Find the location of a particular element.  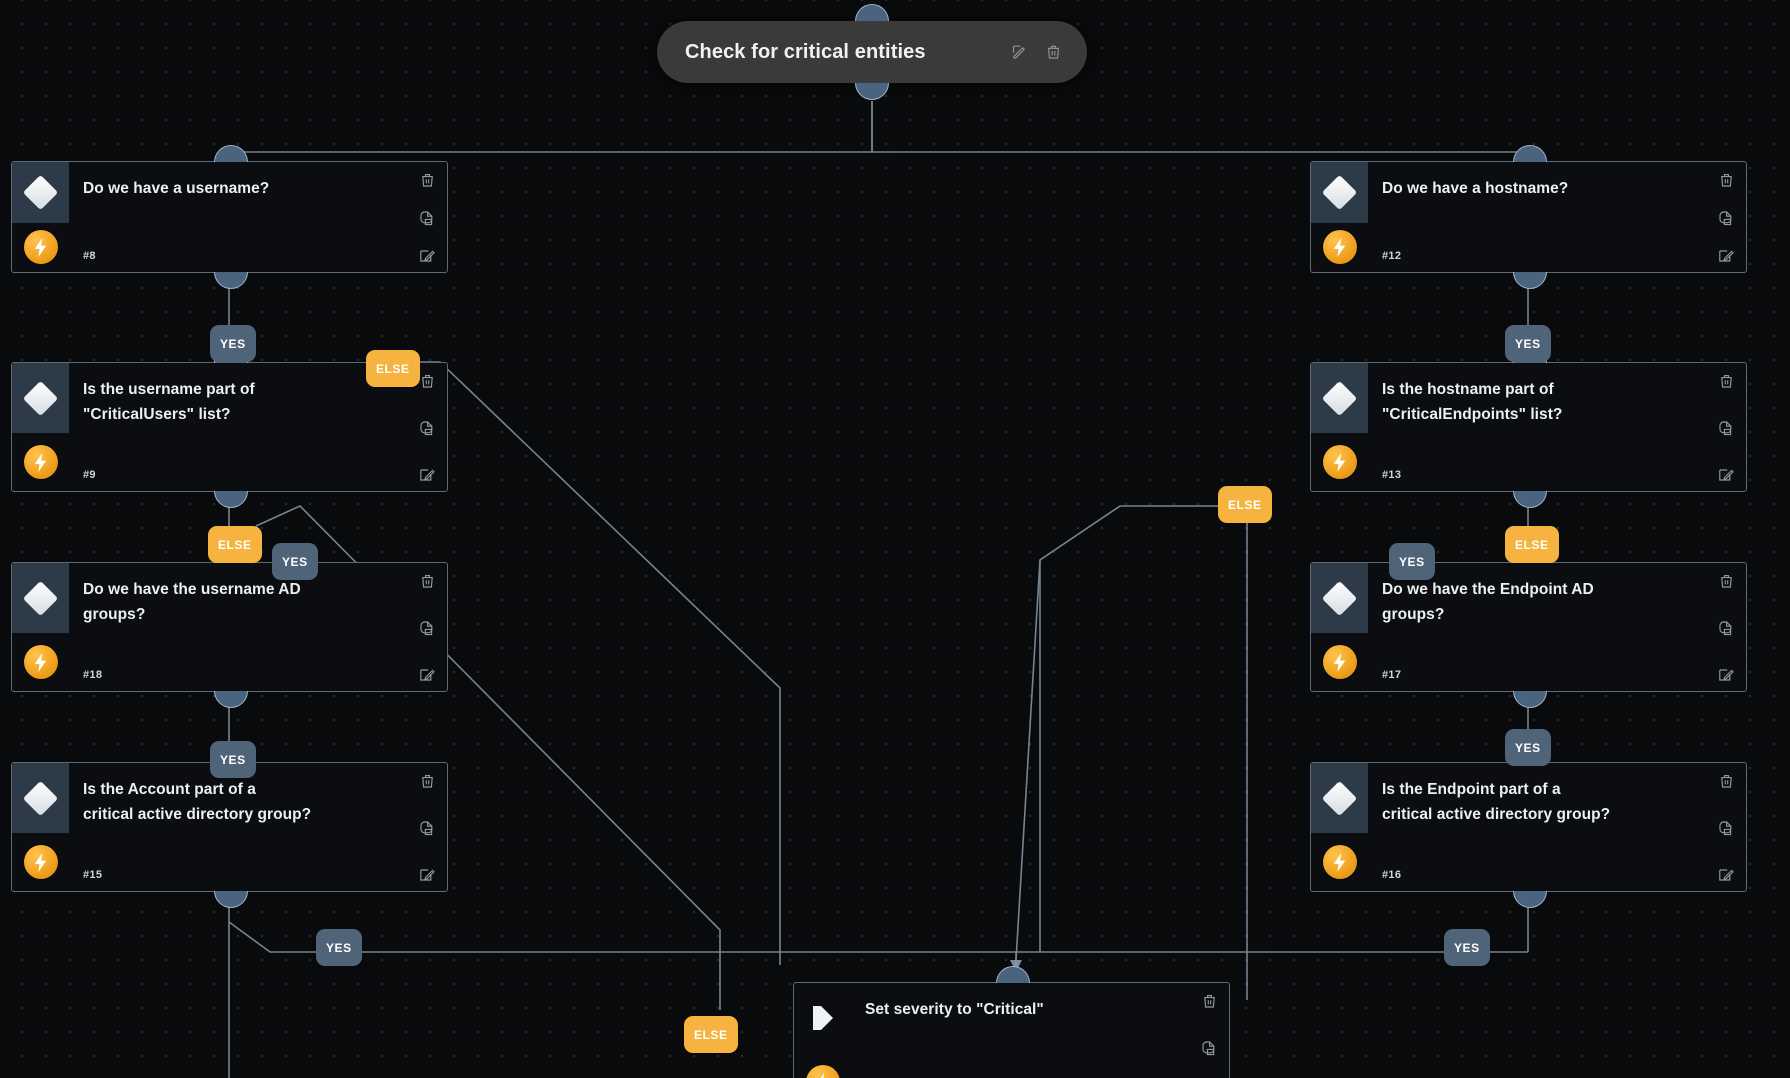

node-body: Do we have a hostname? #12 is located at coordinates (1557, 217).